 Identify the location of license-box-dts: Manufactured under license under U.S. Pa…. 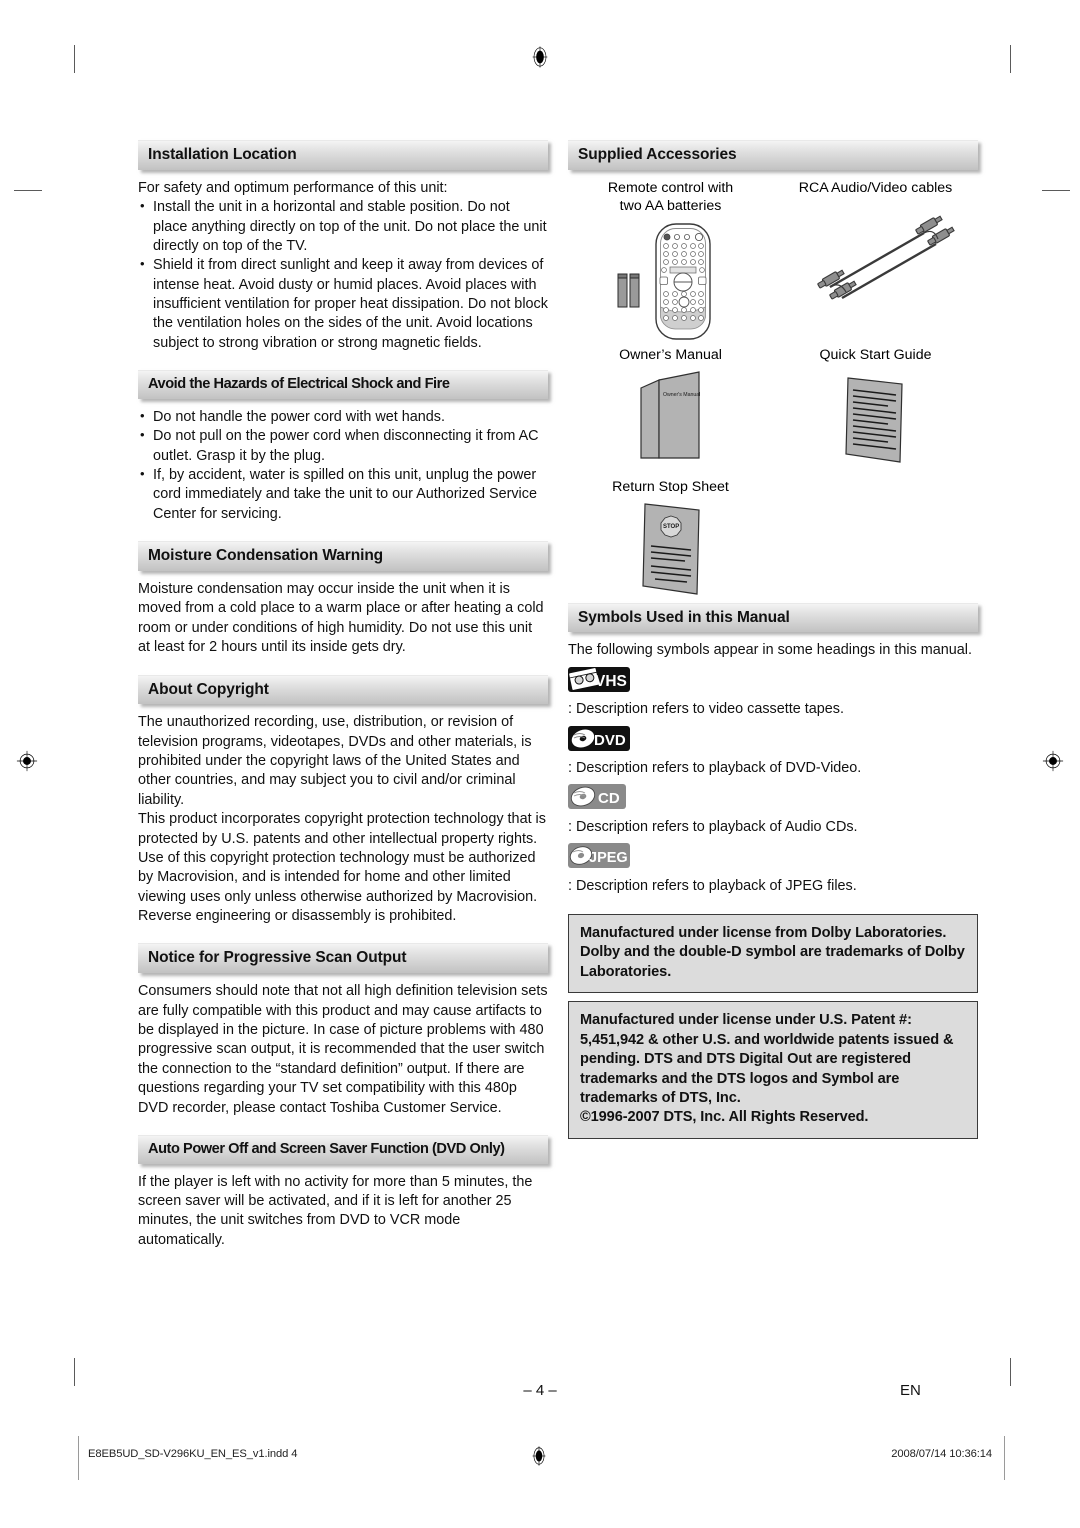
(773, 1070).